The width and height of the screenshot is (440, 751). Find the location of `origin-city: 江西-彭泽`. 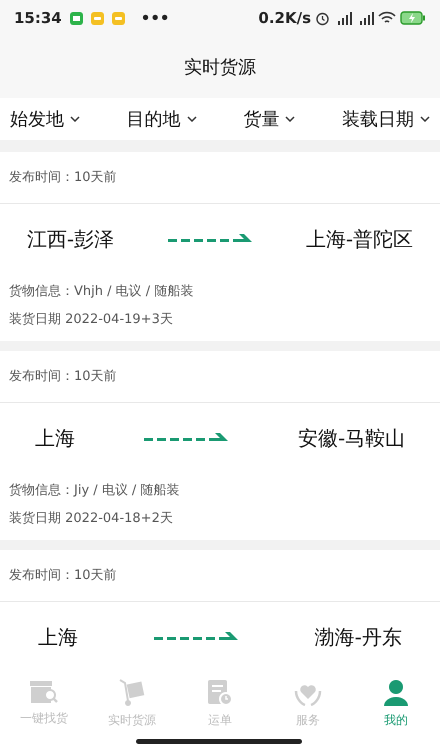

origin-city: 江西-彭泽 is located at coordinates (70, 239).